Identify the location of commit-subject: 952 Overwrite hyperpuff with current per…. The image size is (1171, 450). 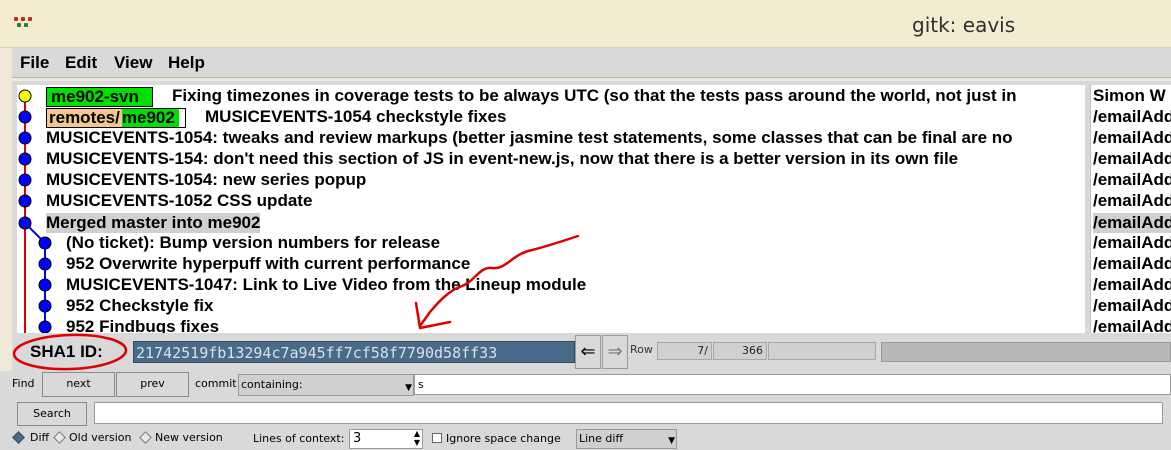
(268, 264).